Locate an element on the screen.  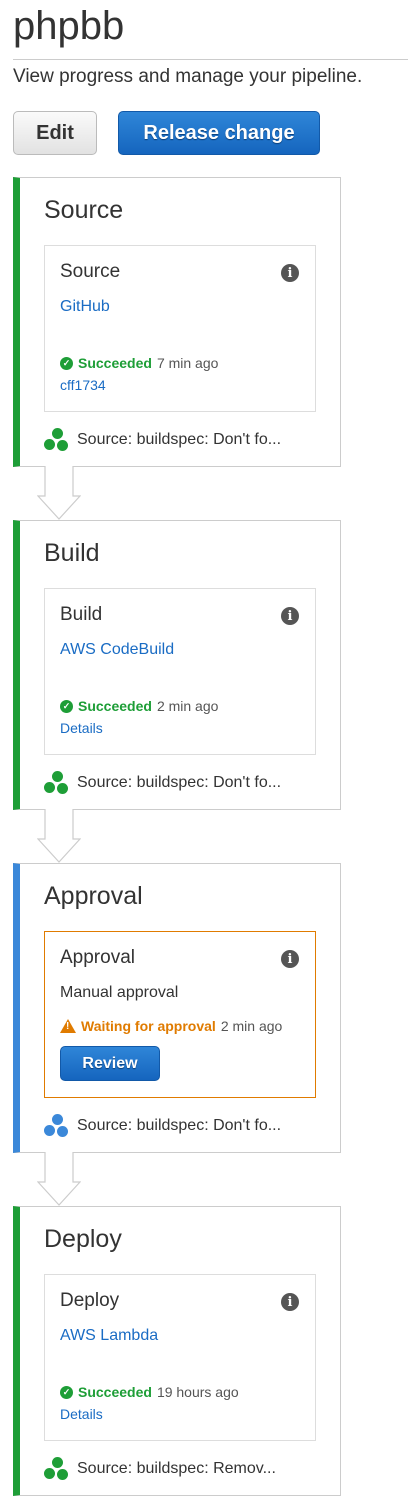
divider is located at coordinates (210, 59).